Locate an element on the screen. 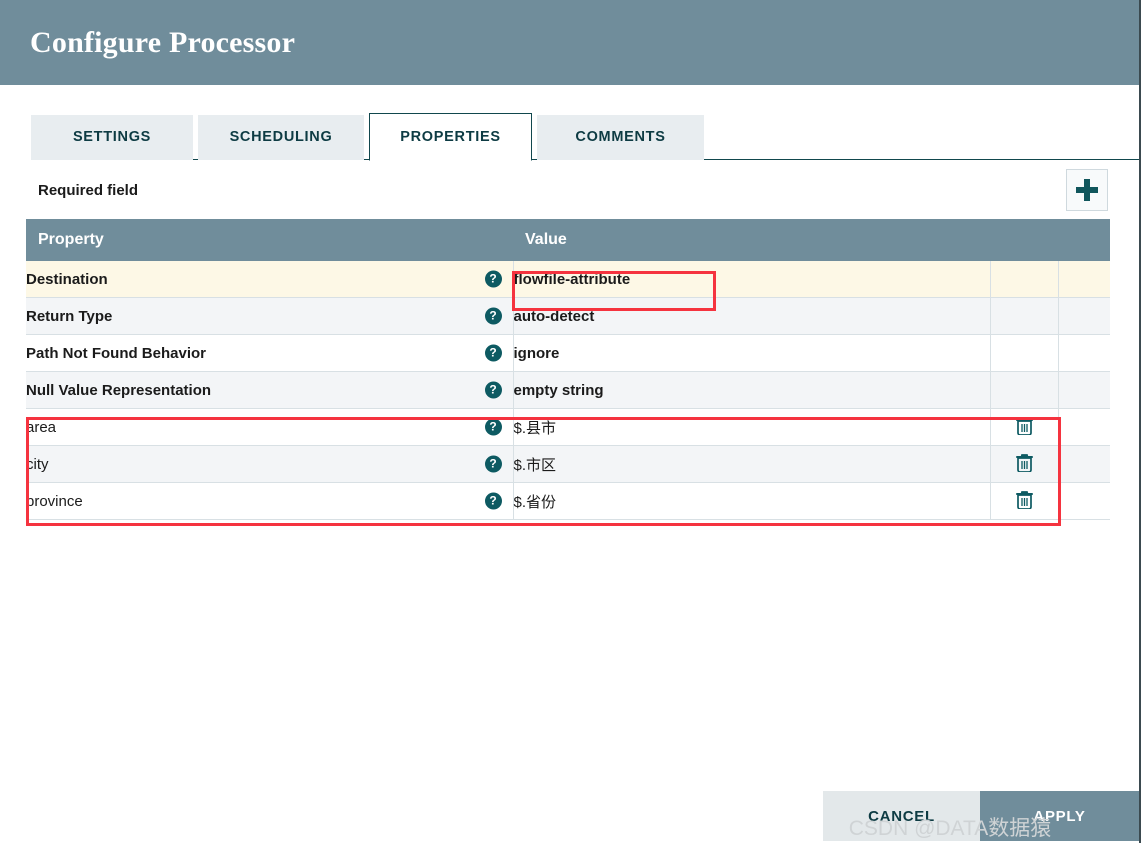  tab-bar-wrapper: SETTINGS SCHEDULING PROPERTIES COMMENTS is located at coordinates (569, 123).